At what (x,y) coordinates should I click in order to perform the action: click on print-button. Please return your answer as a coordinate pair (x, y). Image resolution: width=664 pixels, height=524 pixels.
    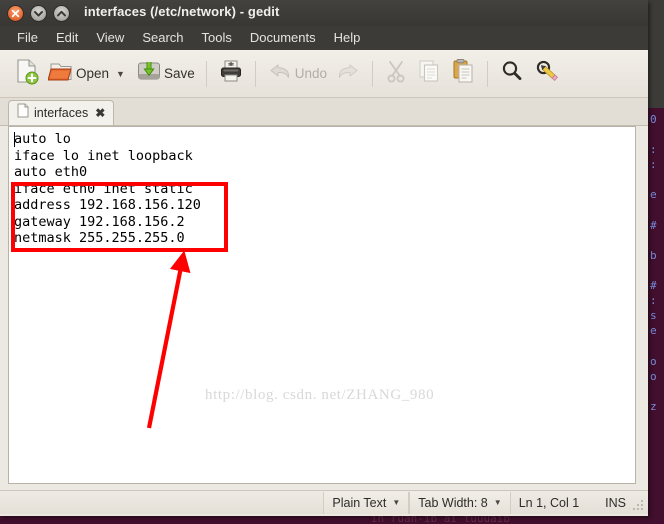
    Looking at the image, I should click on (231, 74).